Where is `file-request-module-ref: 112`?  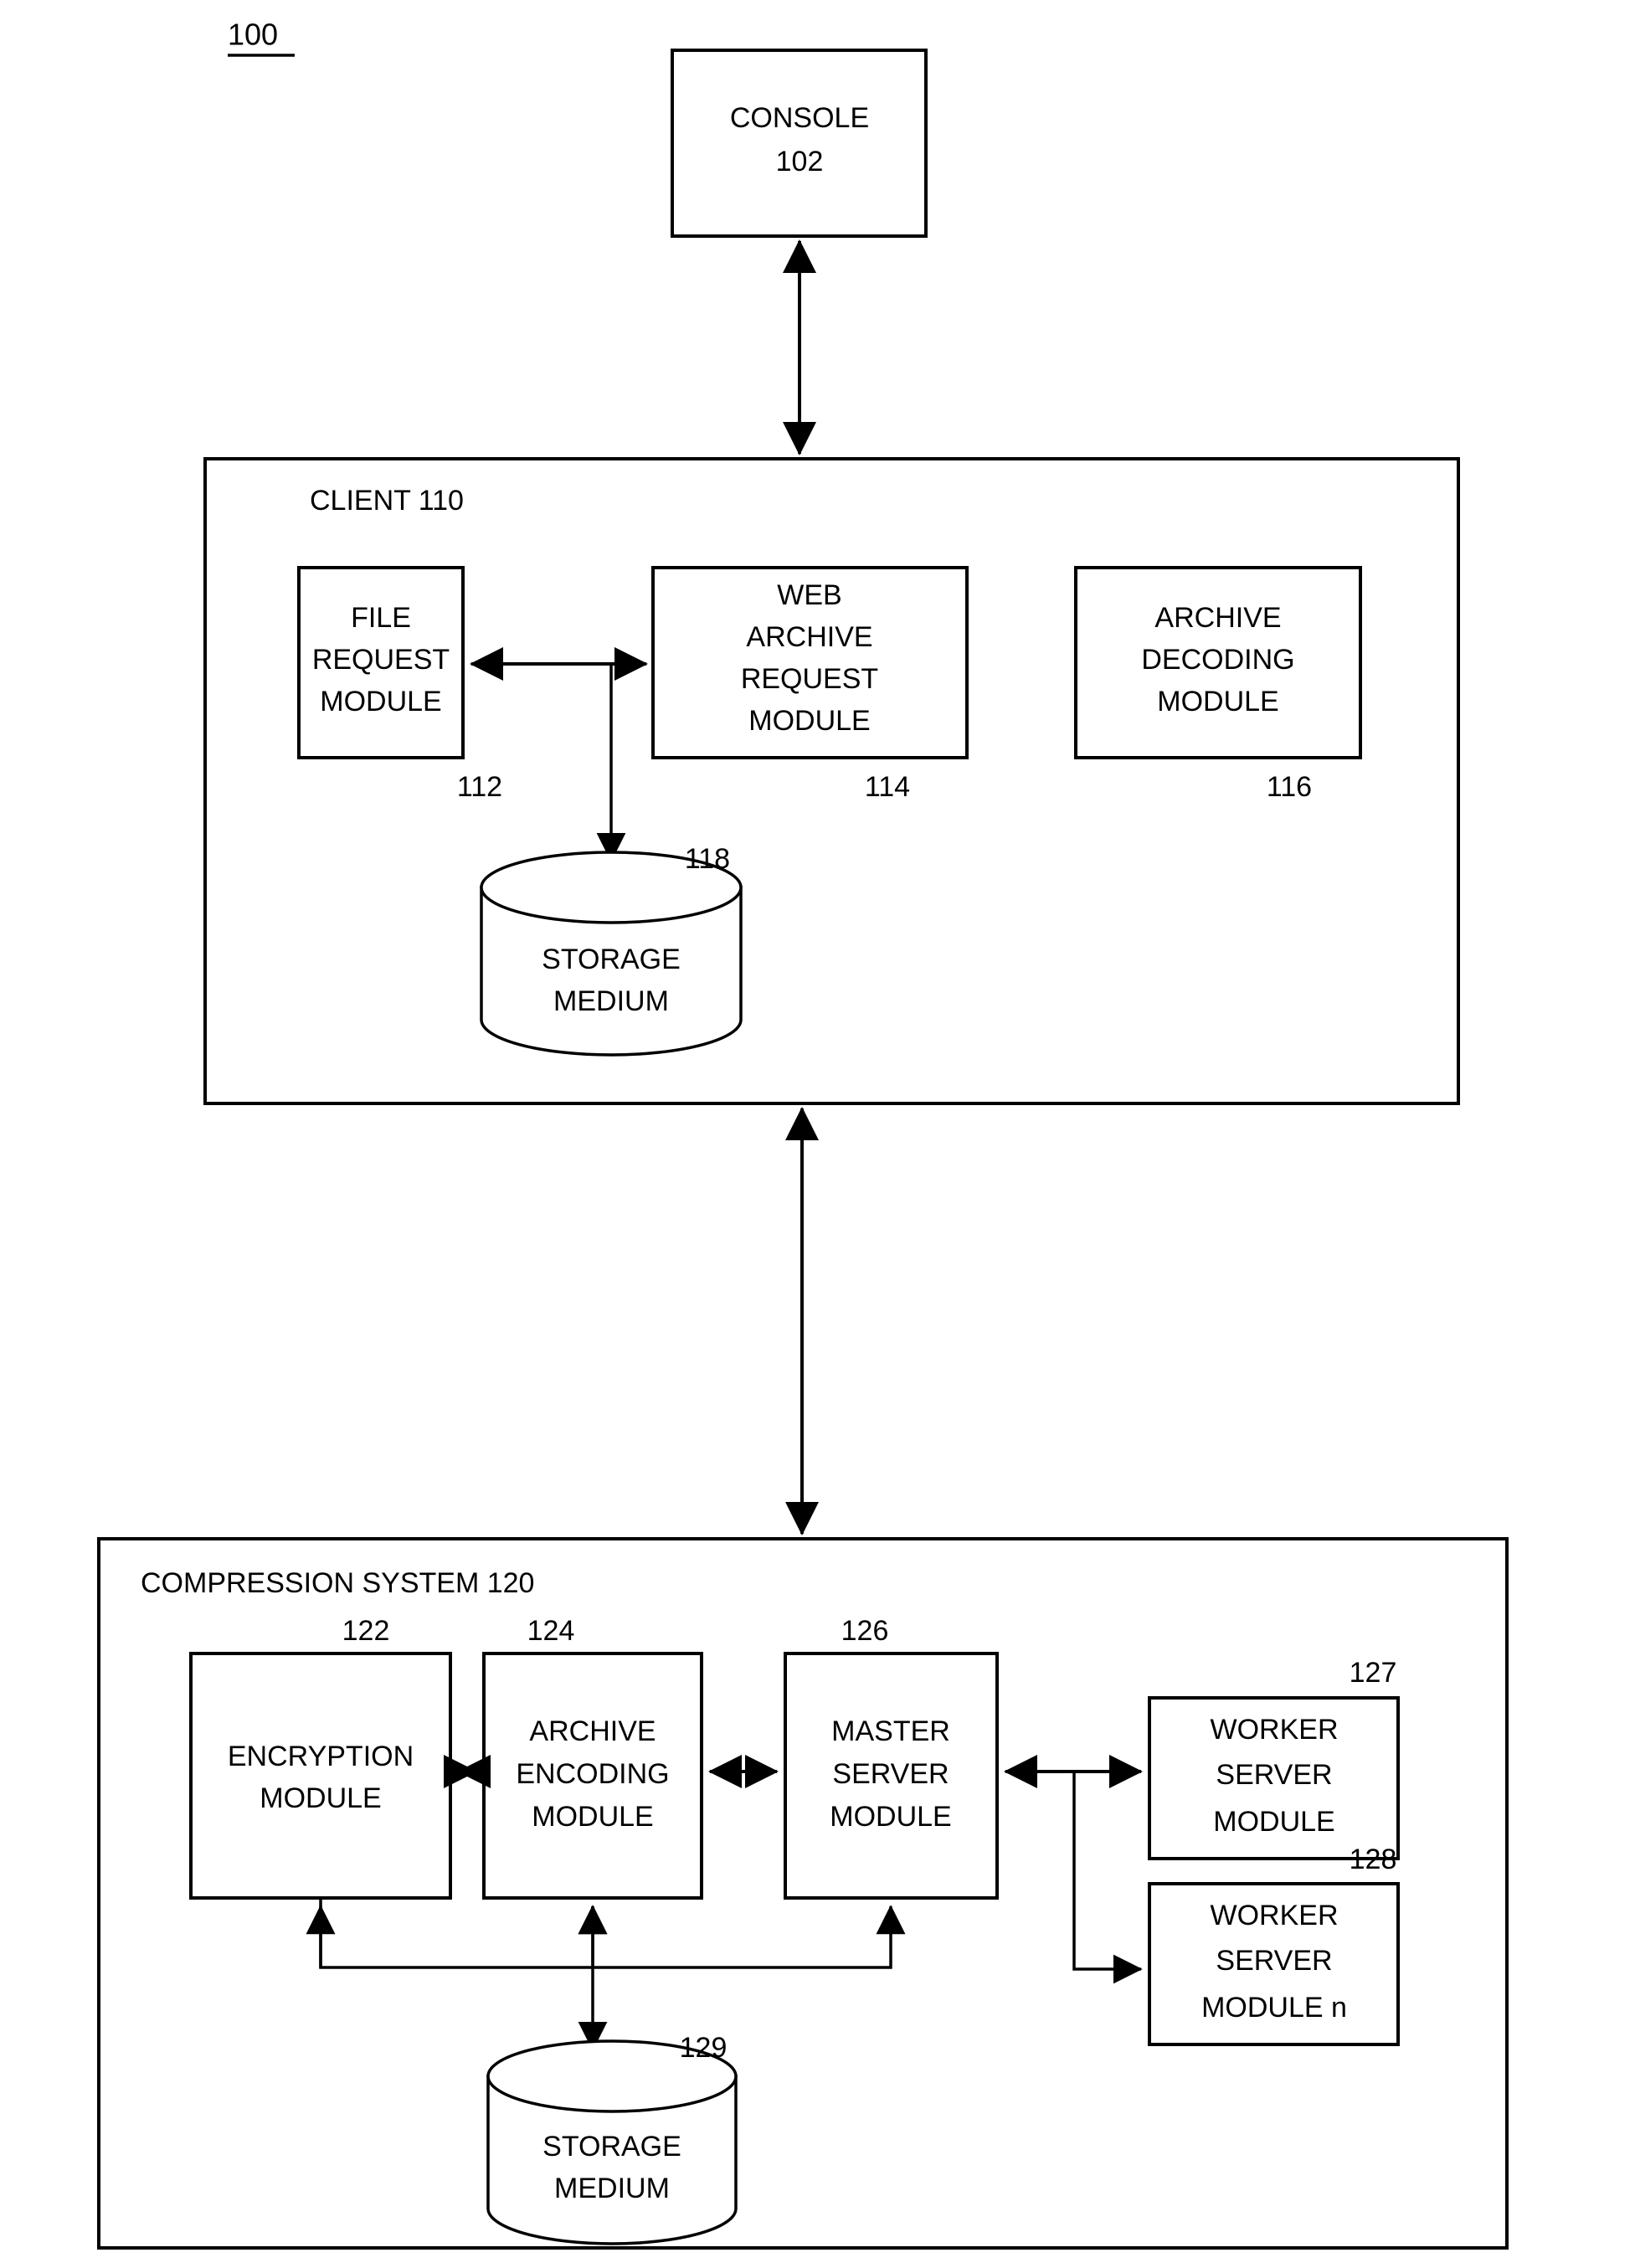
file-request-module-ref: 112 is located at coordinates (479, 787).